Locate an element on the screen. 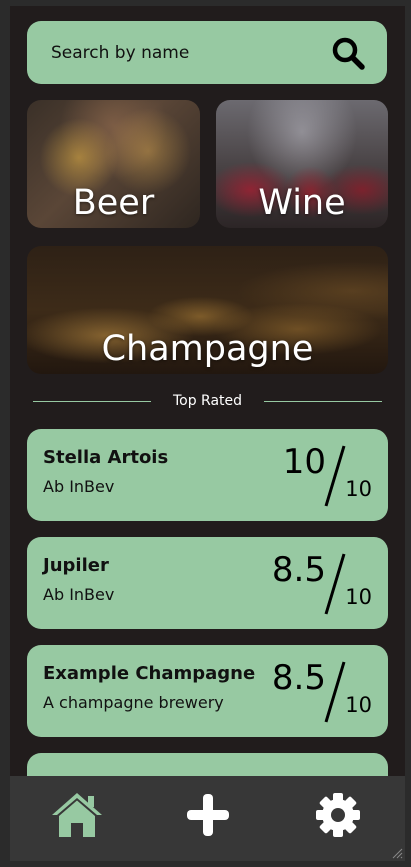 Image resolution: width=411 pixels, height=867 pixels. search-bar is located at coordinates (207, 52).